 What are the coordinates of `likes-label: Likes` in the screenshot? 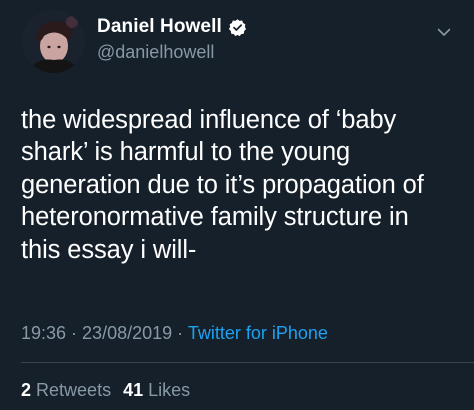 It's located at (169, 390).